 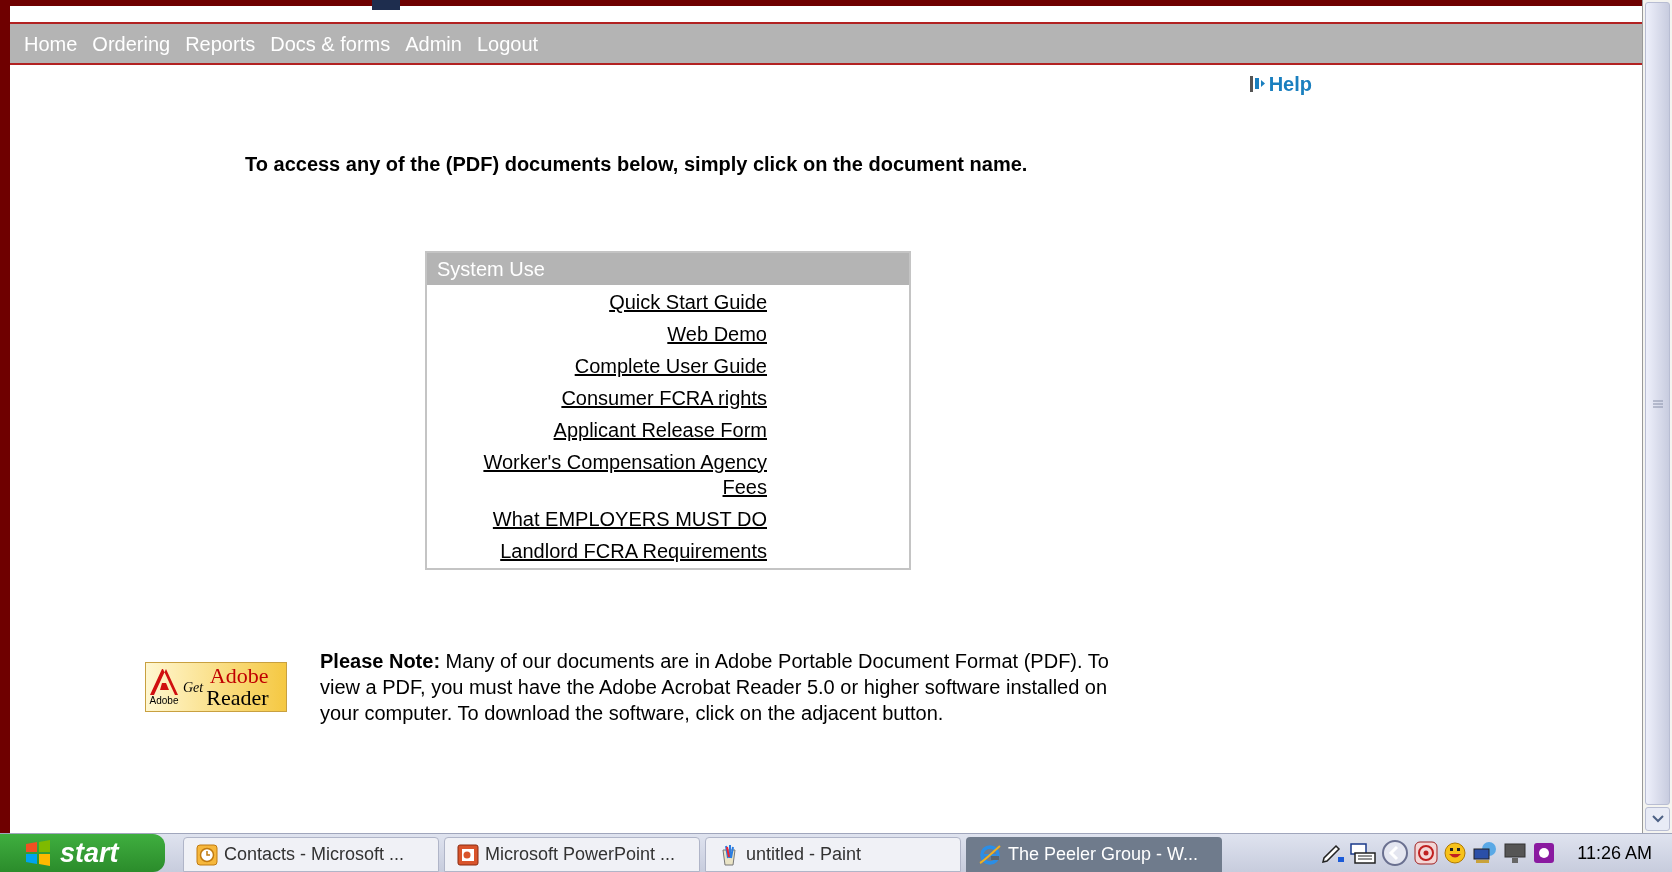 What do you see at coordinates (833, 854) in the screenshot?
I see `taskbar-button: untitled - Paint` at bounding box center [833, 854].